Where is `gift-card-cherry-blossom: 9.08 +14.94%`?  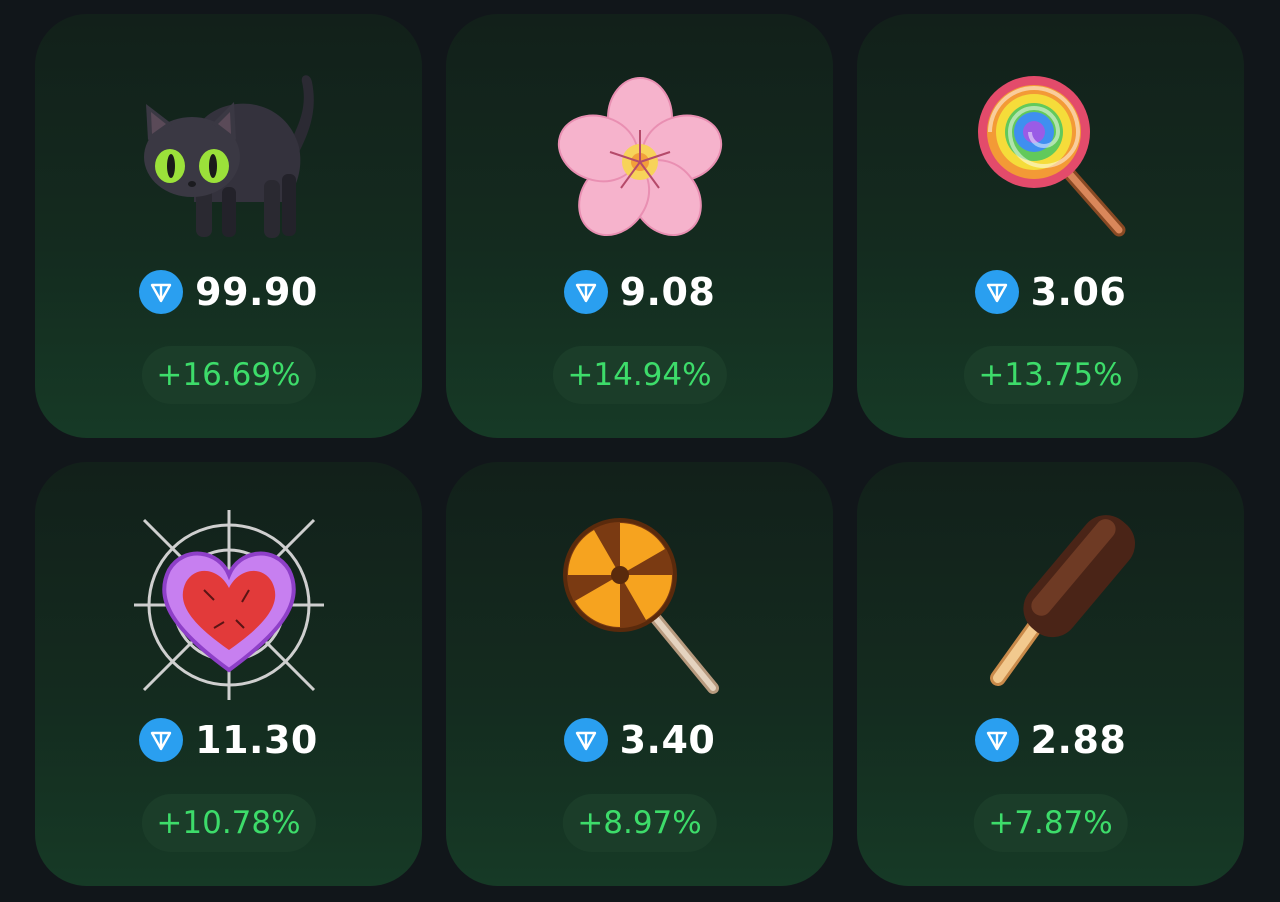 gift-card-cherry-blossom: 9.08 +14.94% is located at coordinates (639, 226).